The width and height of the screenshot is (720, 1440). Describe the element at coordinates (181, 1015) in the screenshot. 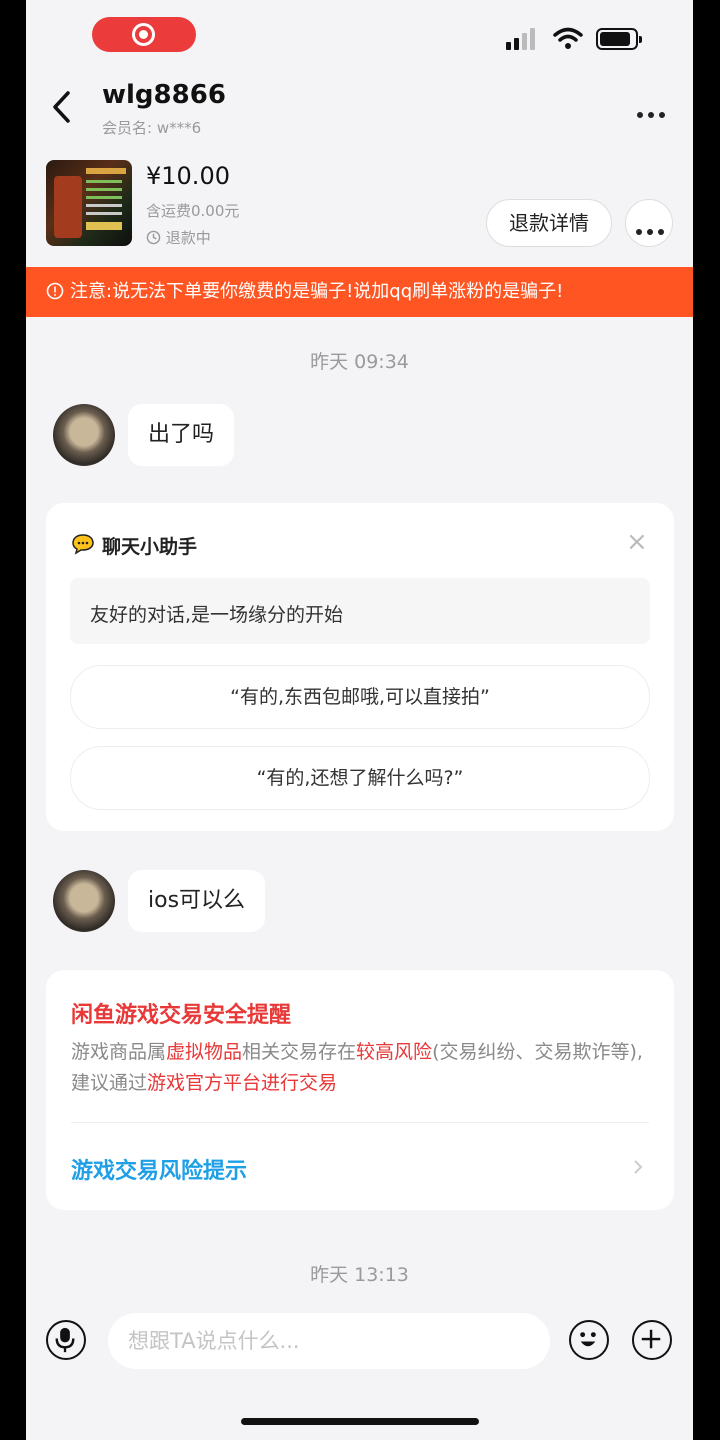

I see `safety-title: 闲鱼游戏交易安全提醒` at that location.